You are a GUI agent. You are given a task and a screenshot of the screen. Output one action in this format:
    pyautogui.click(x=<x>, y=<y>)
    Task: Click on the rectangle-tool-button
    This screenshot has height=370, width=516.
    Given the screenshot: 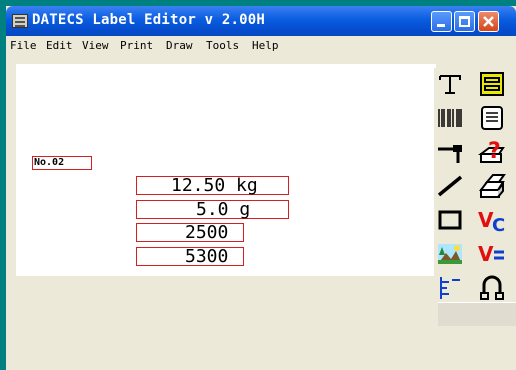 What is the action you would take?
    pyautogui.click(x=450, y=220)
    